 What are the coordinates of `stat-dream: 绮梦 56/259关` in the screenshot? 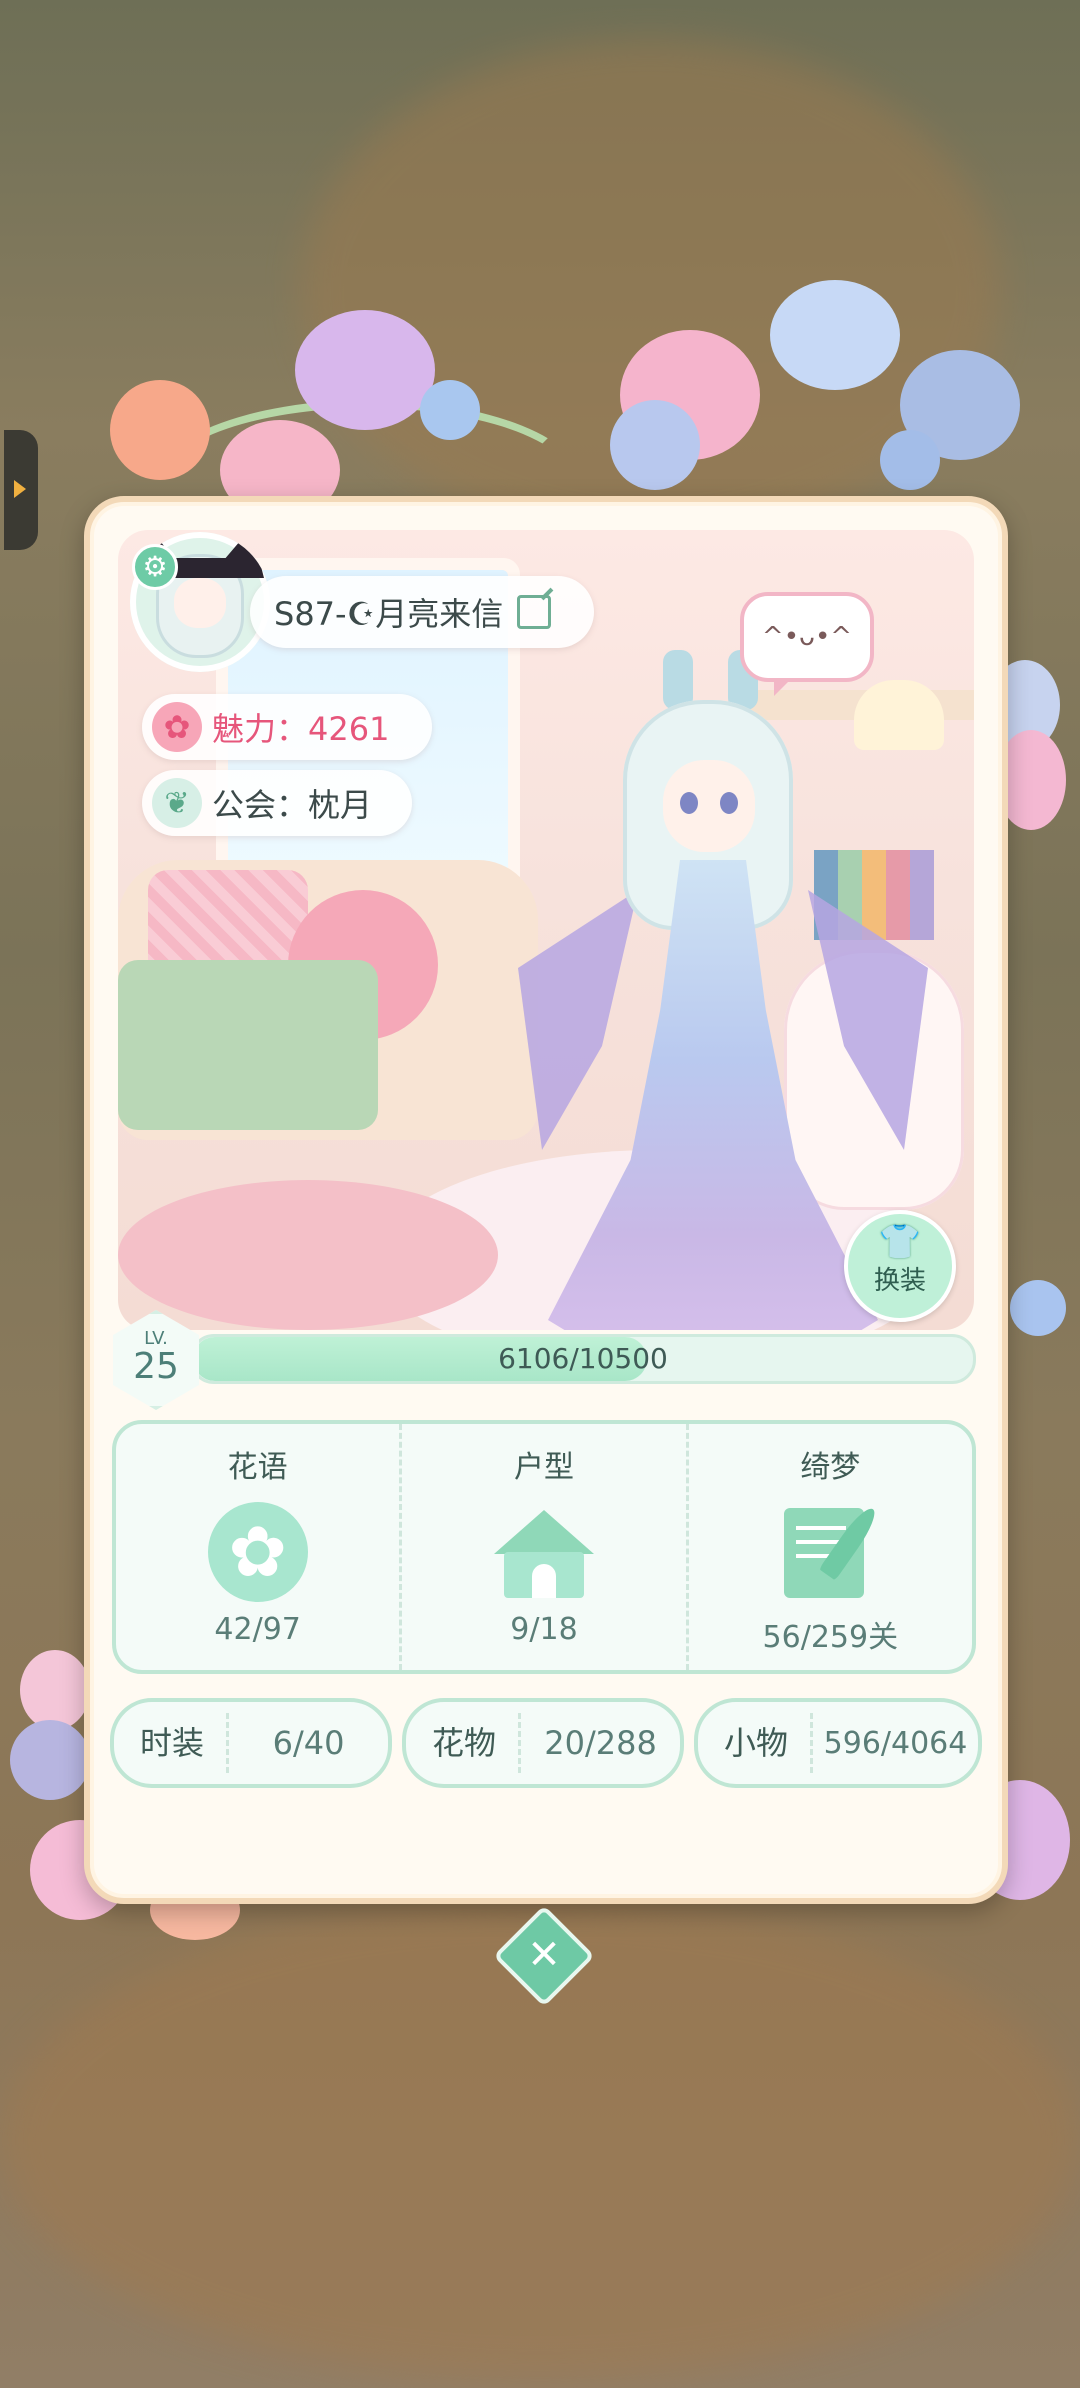 It's located at (828, 1547).